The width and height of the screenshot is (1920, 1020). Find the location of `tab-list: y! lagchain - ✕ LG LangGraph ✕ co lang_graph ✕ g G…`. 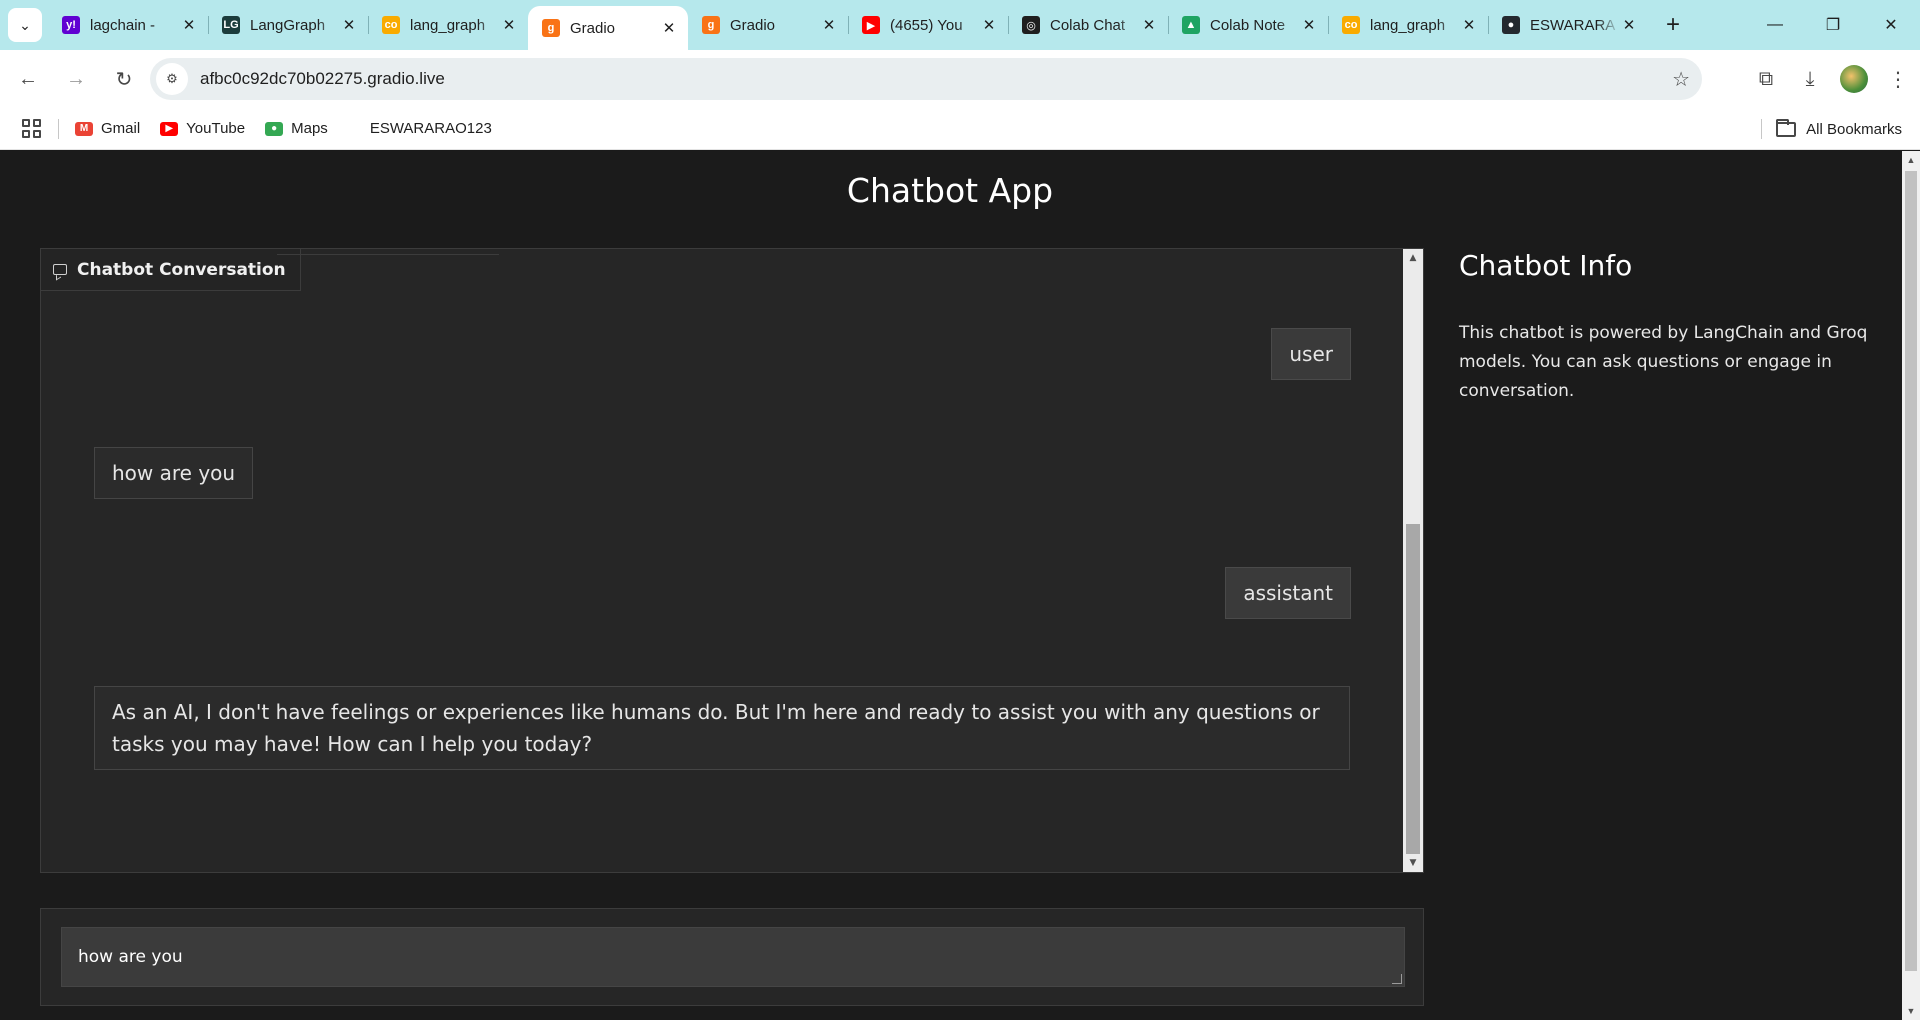

tab-list: y! lagchain - ✕ LG LangGraph ✕ co lang_graph ✕ g G… is located at coordinates (848, 25).